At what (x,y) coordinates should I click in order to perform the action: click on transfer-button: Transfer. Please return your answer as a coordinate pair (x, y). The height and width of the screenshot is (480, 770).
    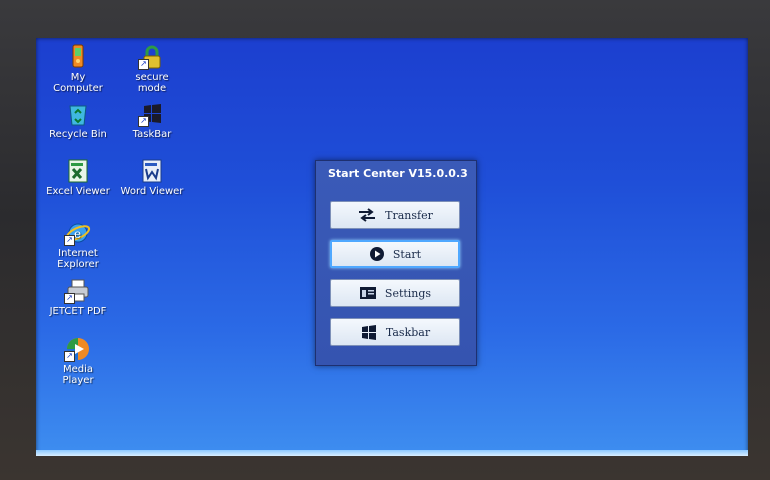
    Looking at the image, I should click on (395, 215).